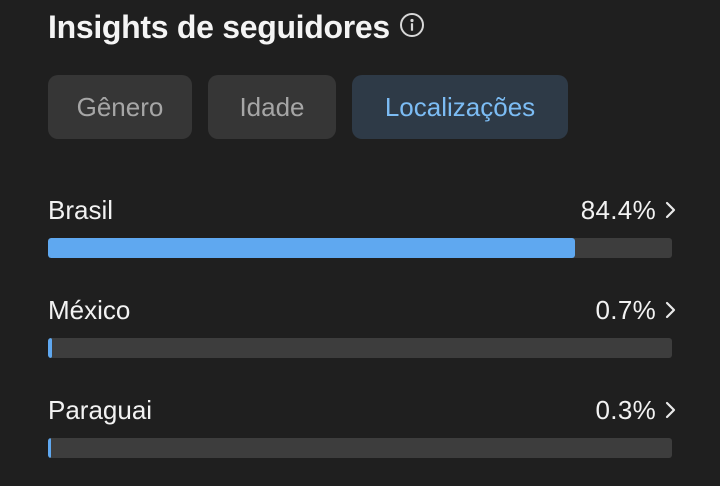 Image resolution: width=720 pixels, height=486 pixels. Describe the element at coordinates (89, 309) in the screenshot. I see `country-label: México` at that location.